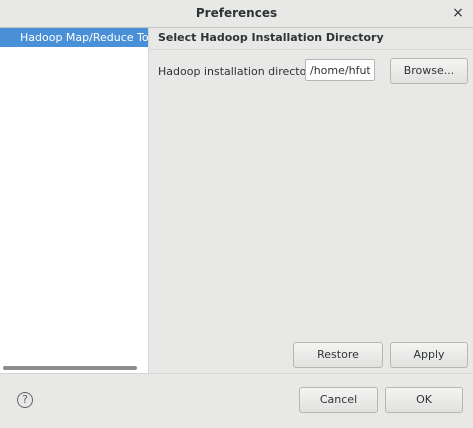 The height and width of the screenshot is (428, 473). I want to click on apply-button: Apply, so click(429, 355).